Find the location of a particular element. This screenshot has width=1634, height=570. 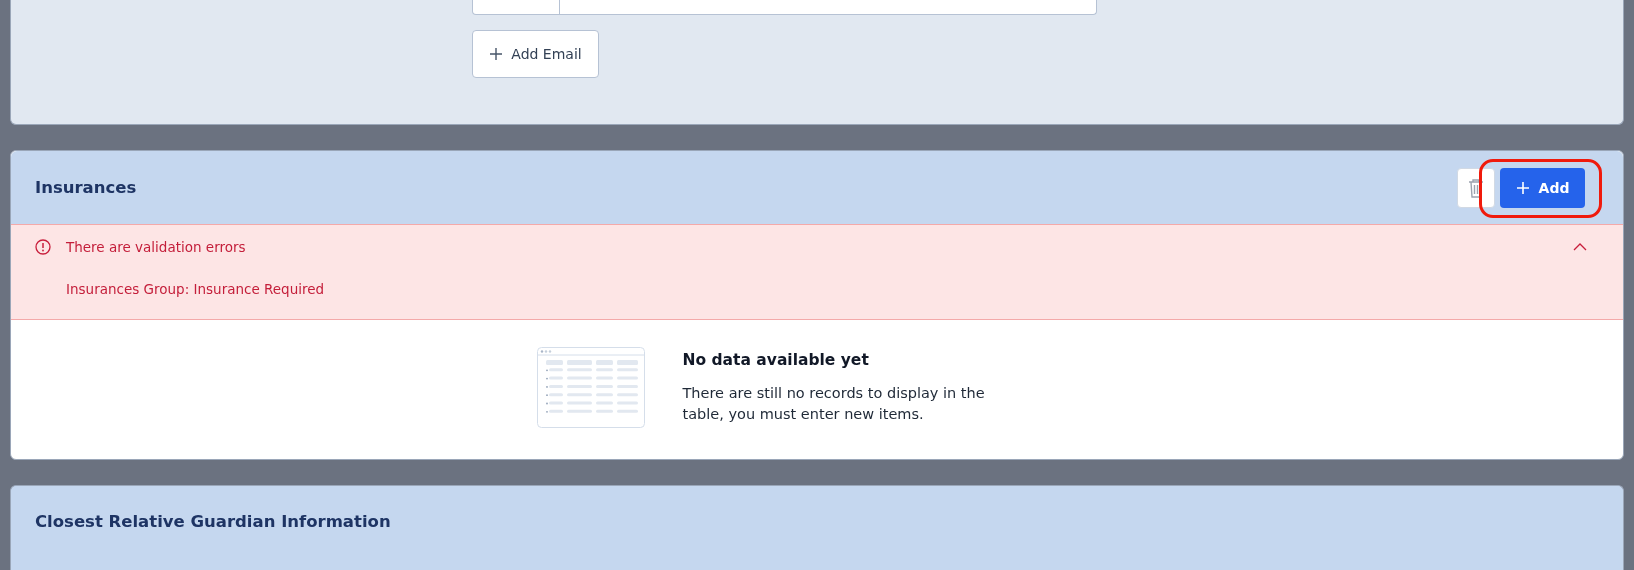

add-button: Add is located at coordinates (1542, 187).